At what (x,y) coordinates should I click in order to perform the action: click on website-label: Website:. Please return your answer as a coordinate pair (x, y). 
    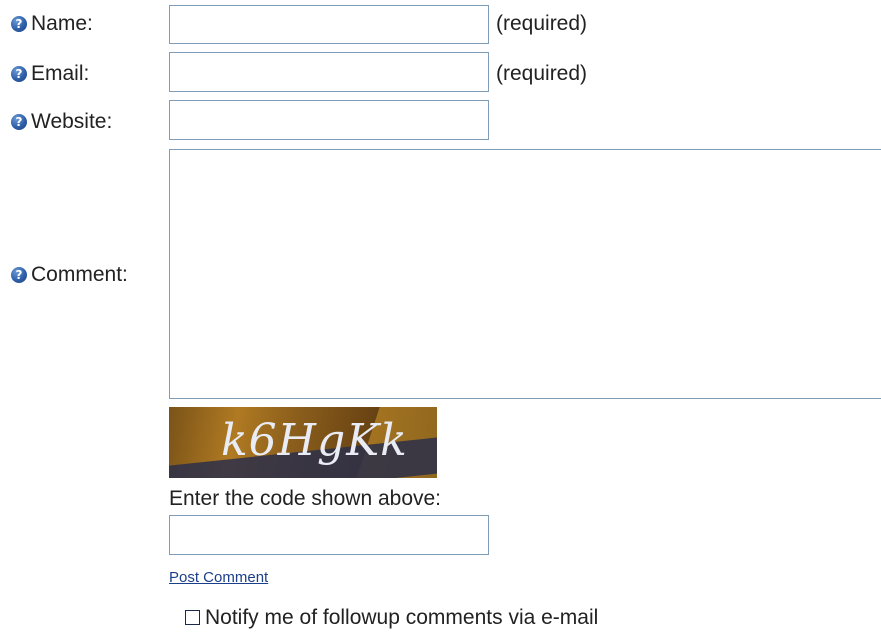
    Looking at the image, I should click on (72, 121).